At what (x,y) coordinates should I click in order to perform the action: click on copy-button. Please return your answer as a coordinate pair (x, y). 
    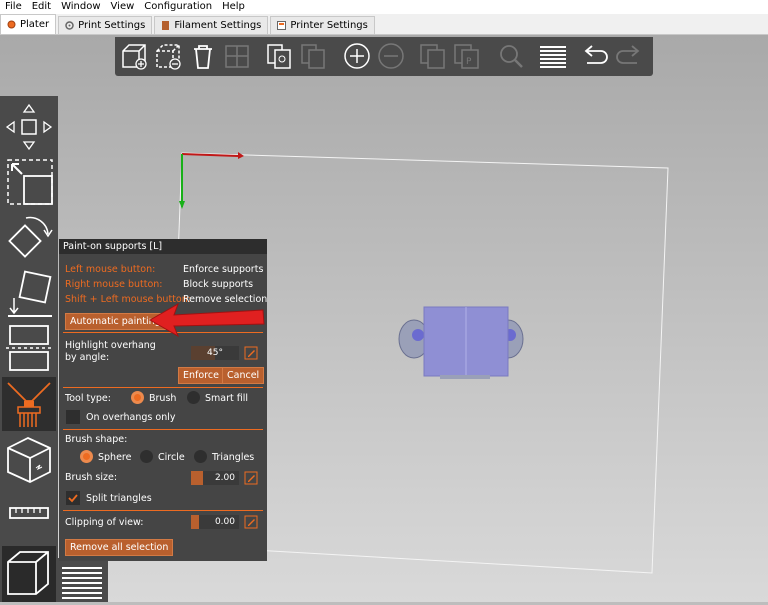
    Looking at the image, I should click on (279, 56).